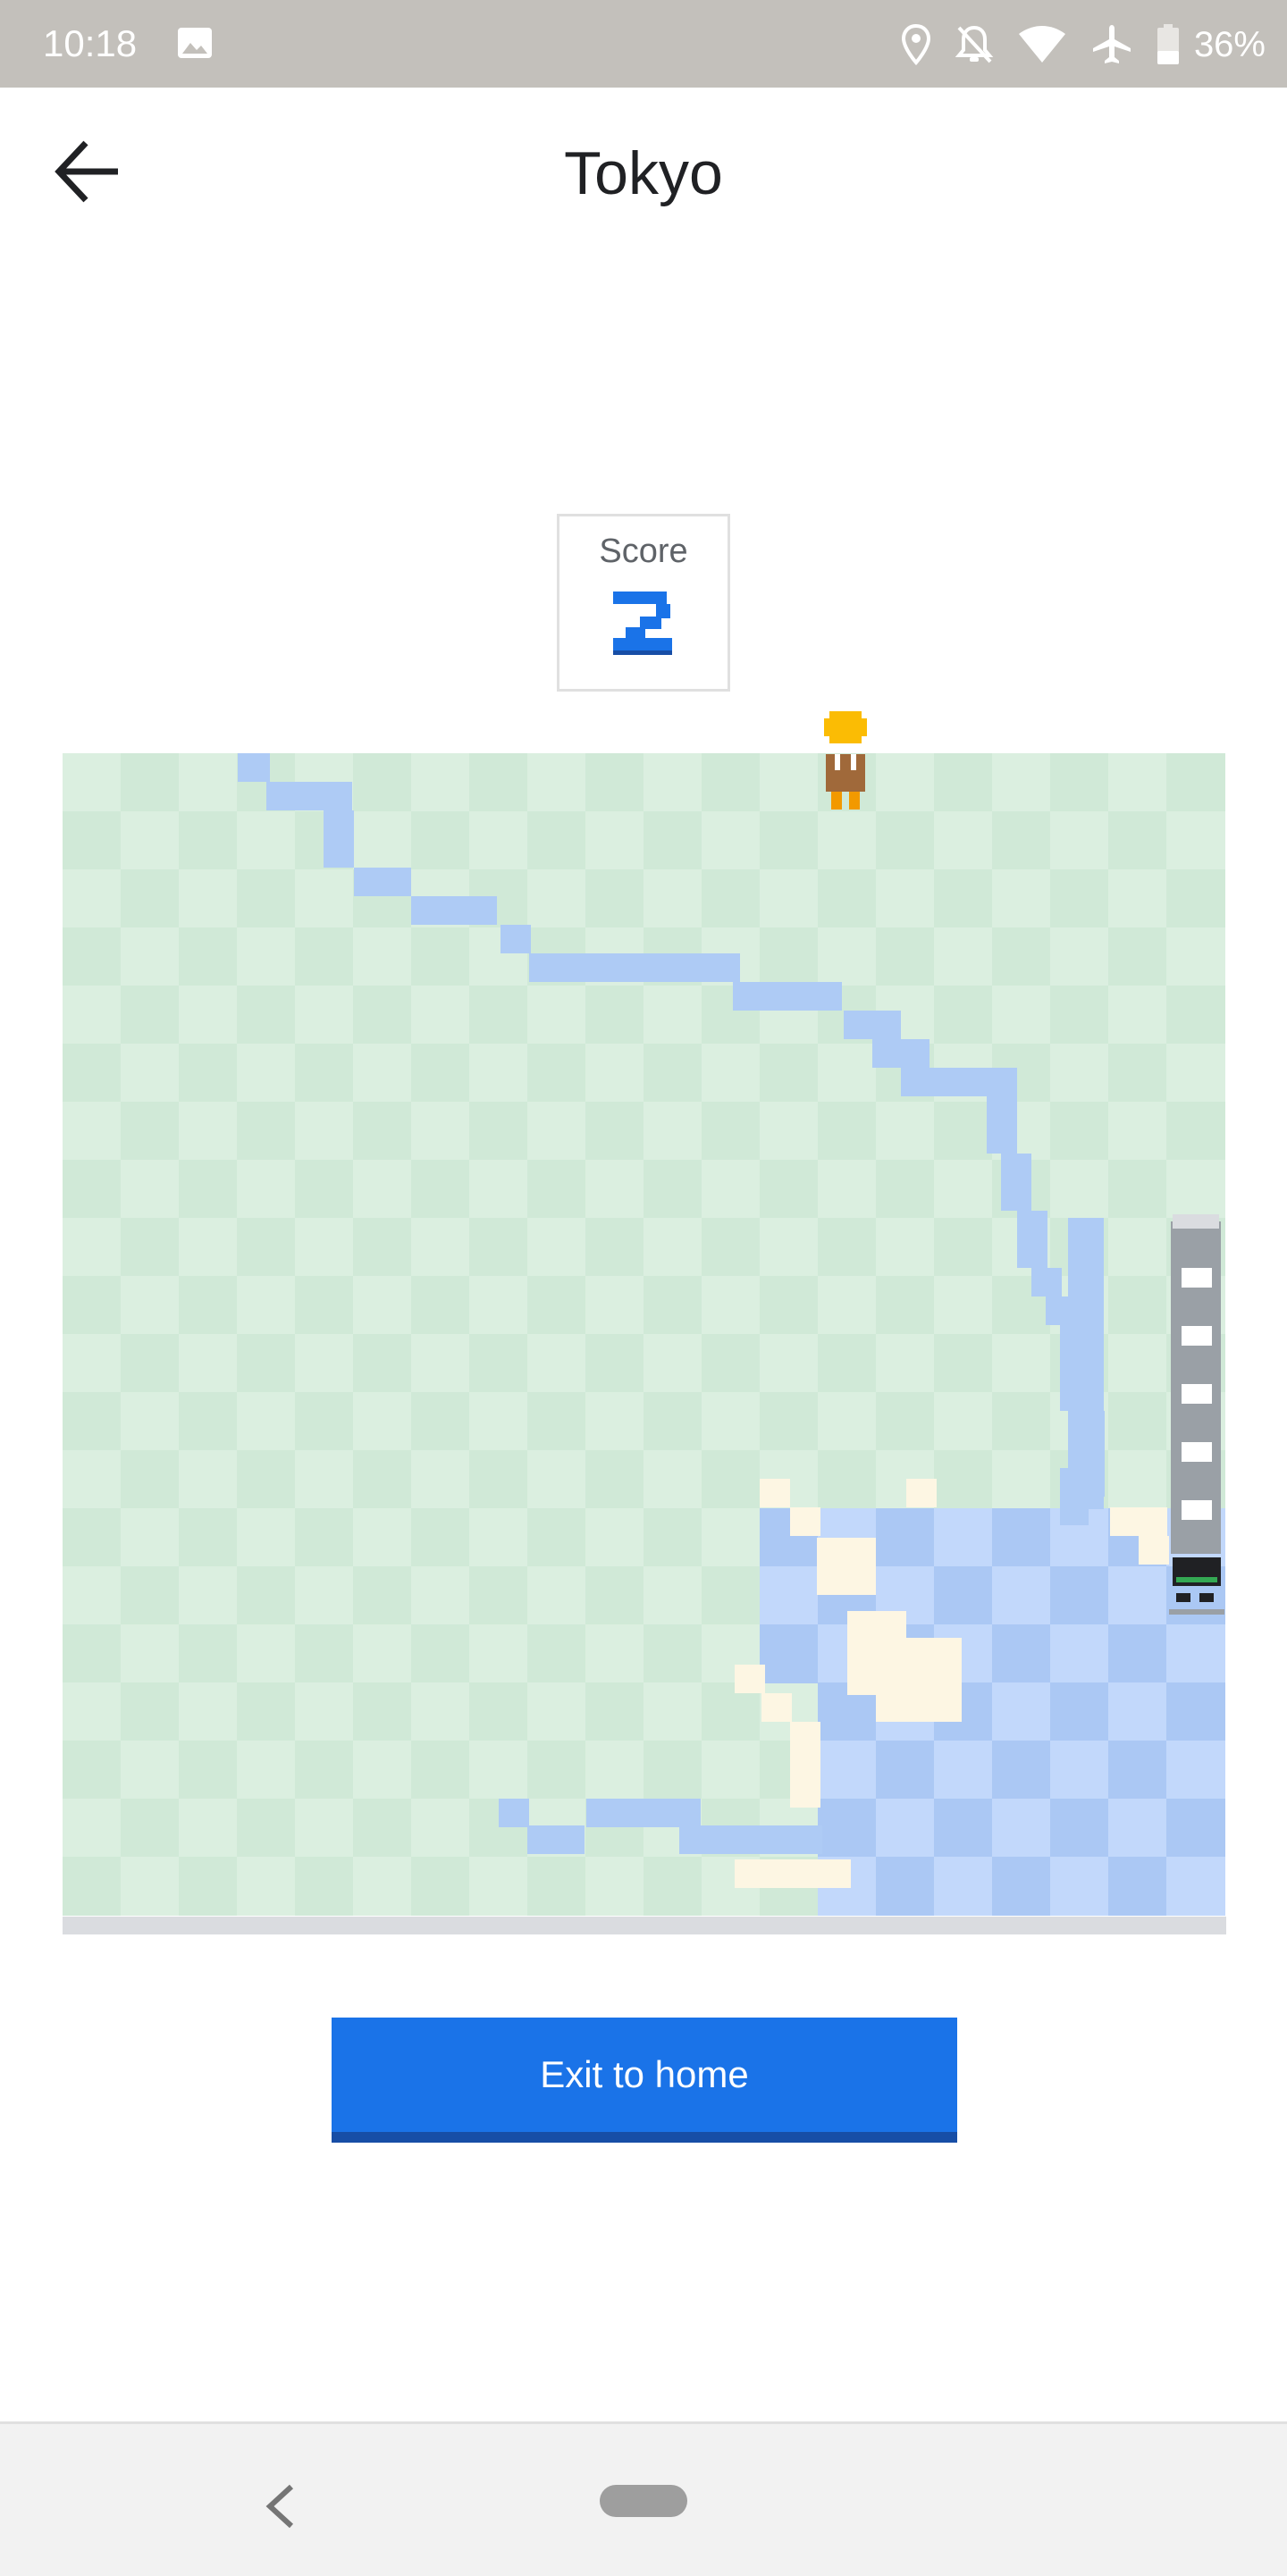 The image size is (1287, 2576). What do you see at coordinates (1168, 44) in the screenshot?
I see `battery-icon` at bounding box center [1168, 44].